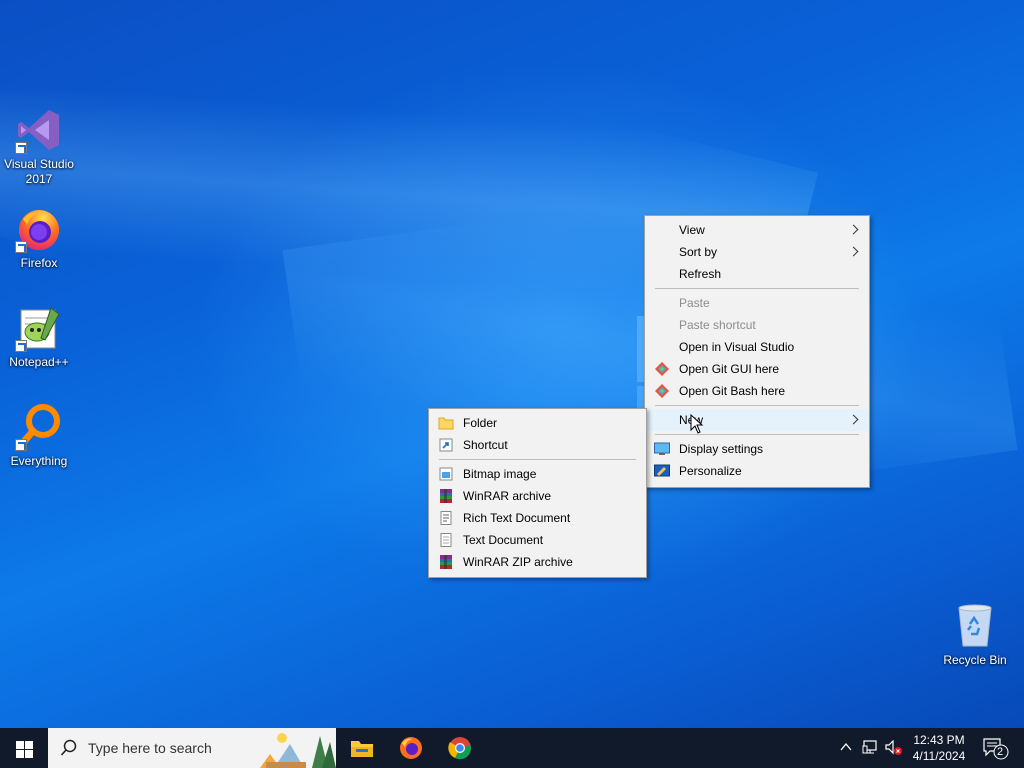 This screenshot has width=1024, height=768. I want to click on winrar-zip-icon, so click(446, 562).